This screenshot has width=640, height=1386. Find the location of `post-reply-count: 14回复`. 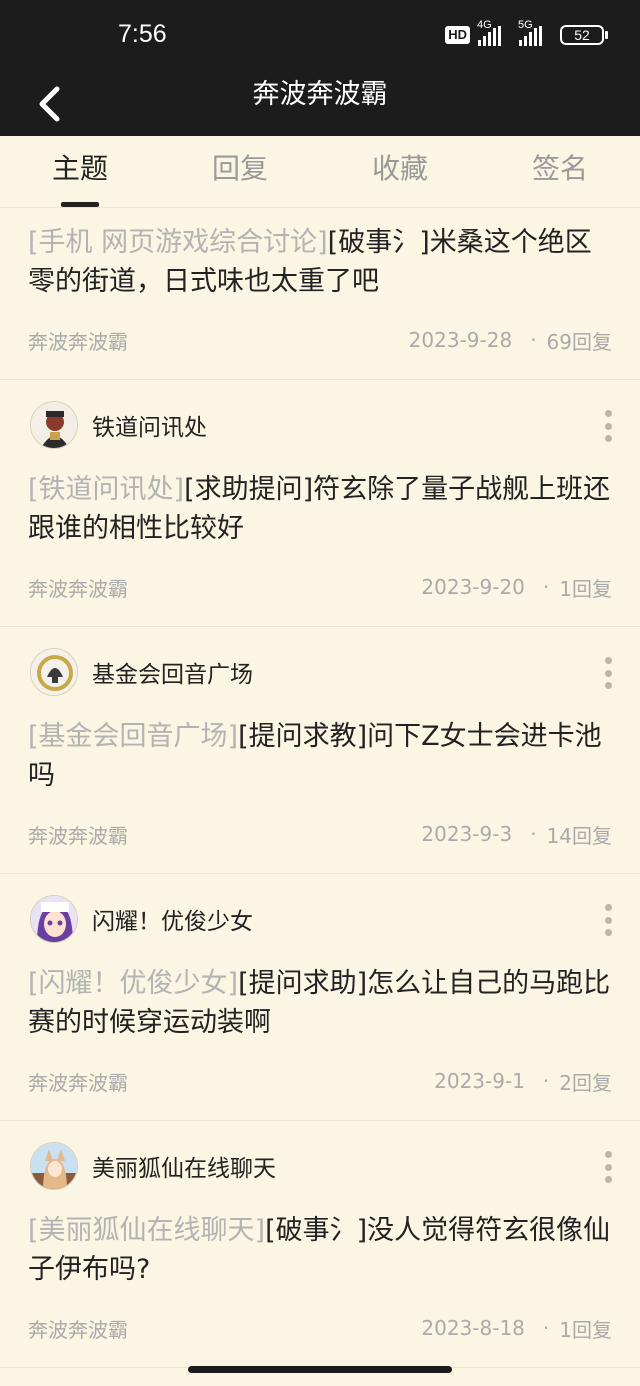

post-reply-count: 14回复 is located at coordinates (579, 835).